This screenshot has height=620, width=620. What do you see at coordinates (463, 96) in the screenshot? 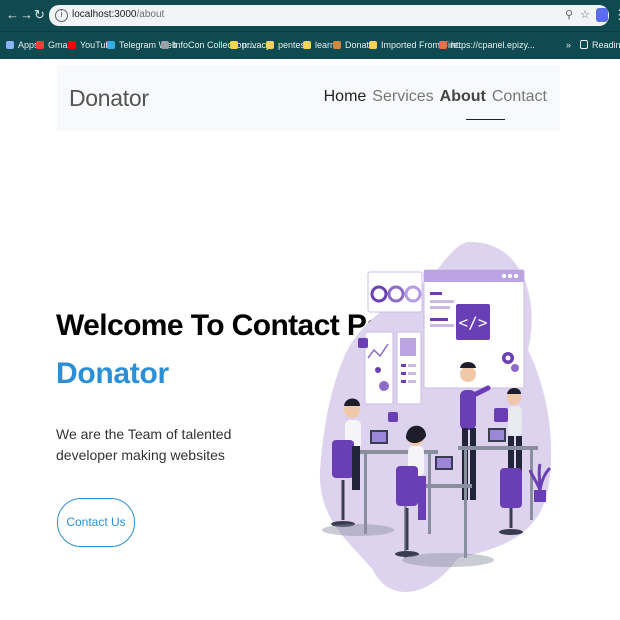
I see `nav-about: About` at bounding box center [463, 96].